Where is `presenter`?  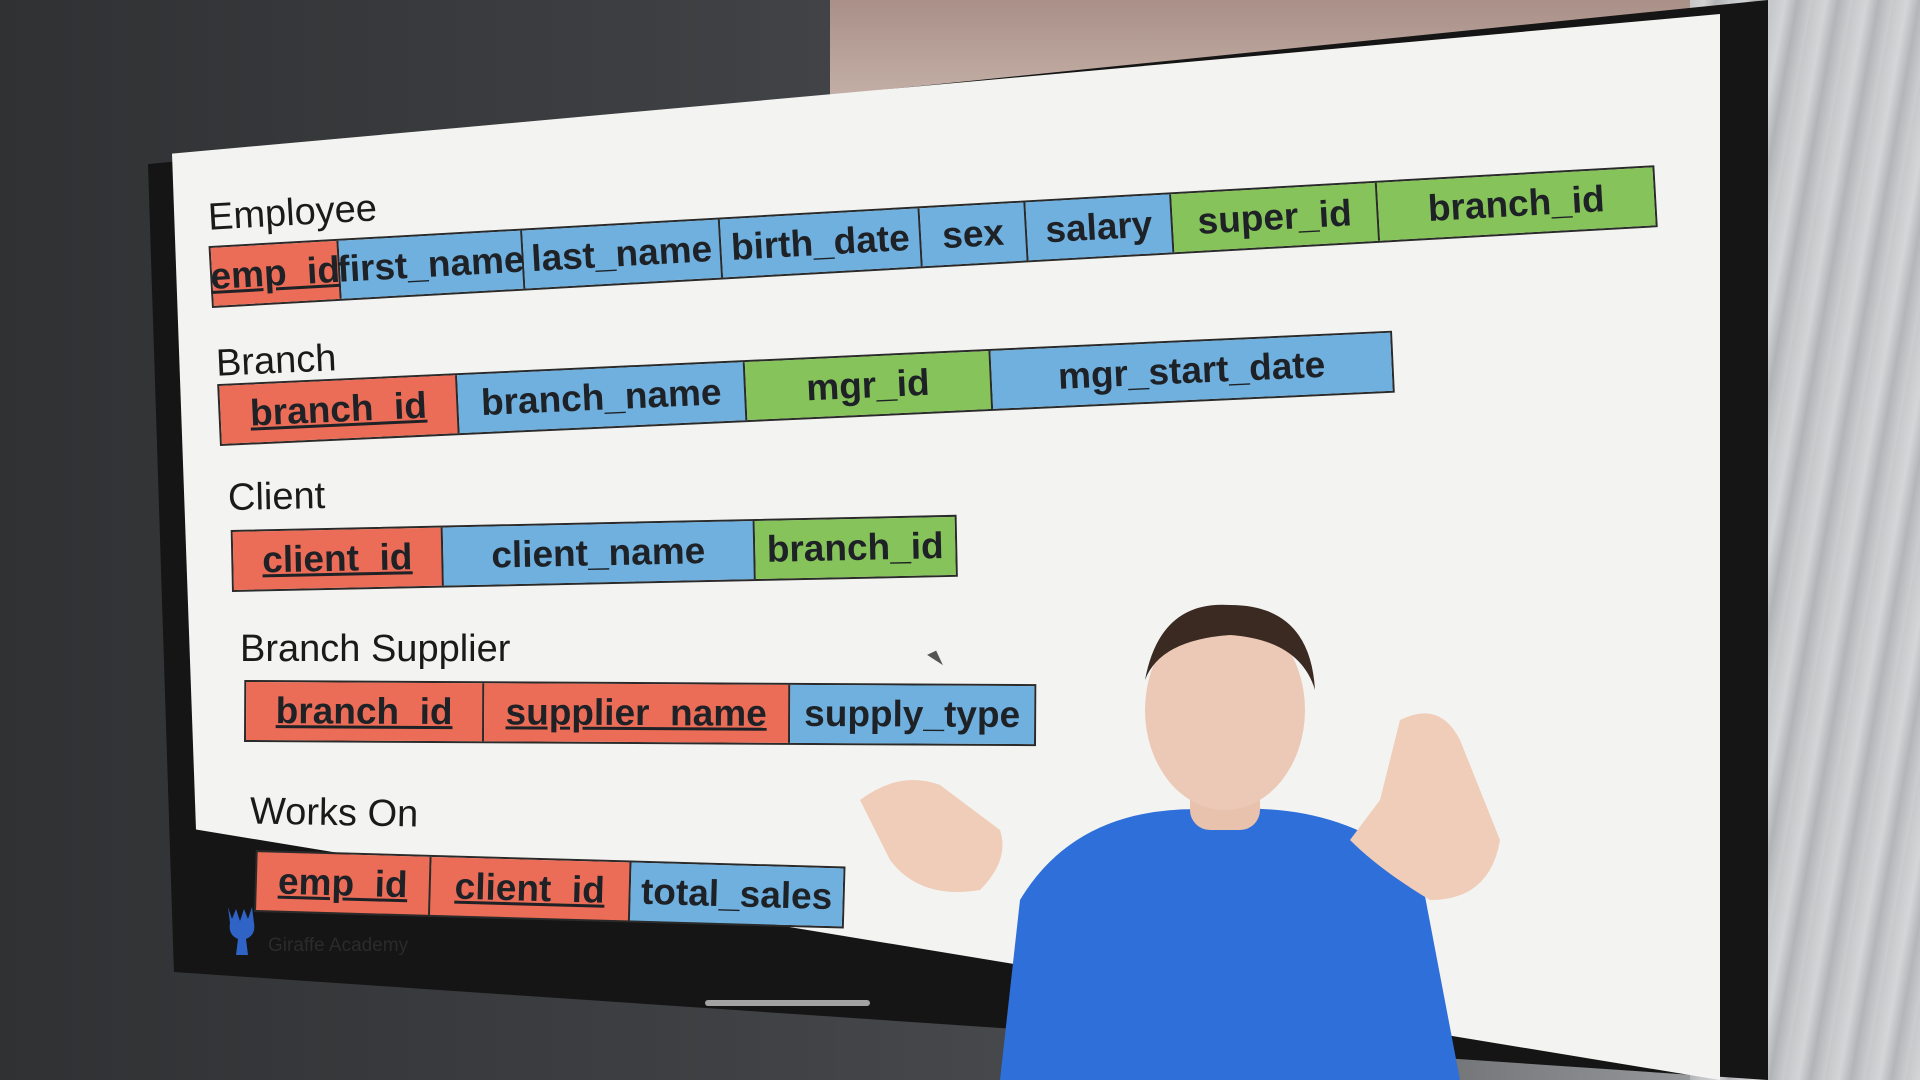 presenter is located at coordinates (1180, 842).